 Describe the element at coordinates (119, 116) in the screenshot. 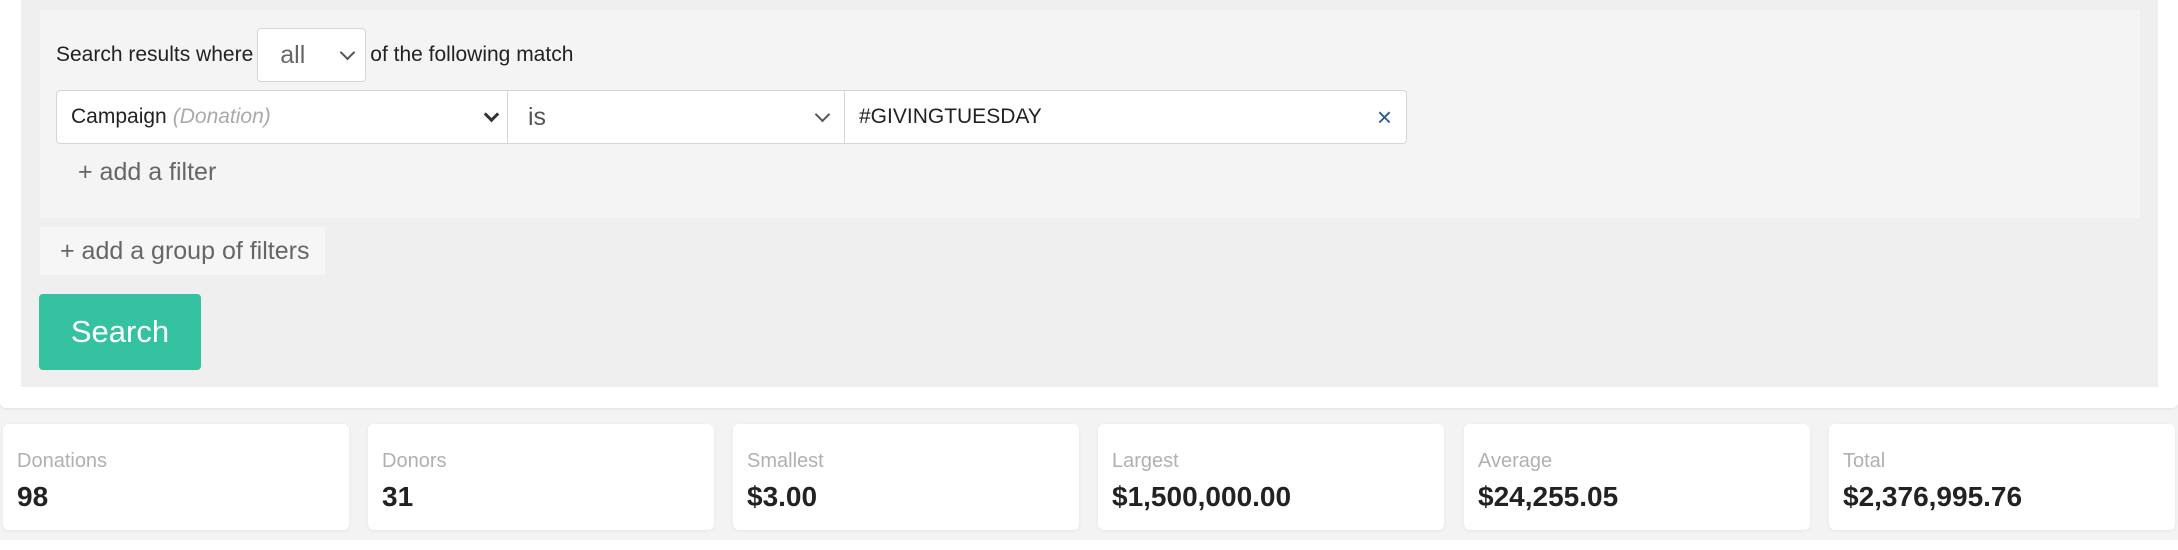

I see `field-name: Campaign` at that location.